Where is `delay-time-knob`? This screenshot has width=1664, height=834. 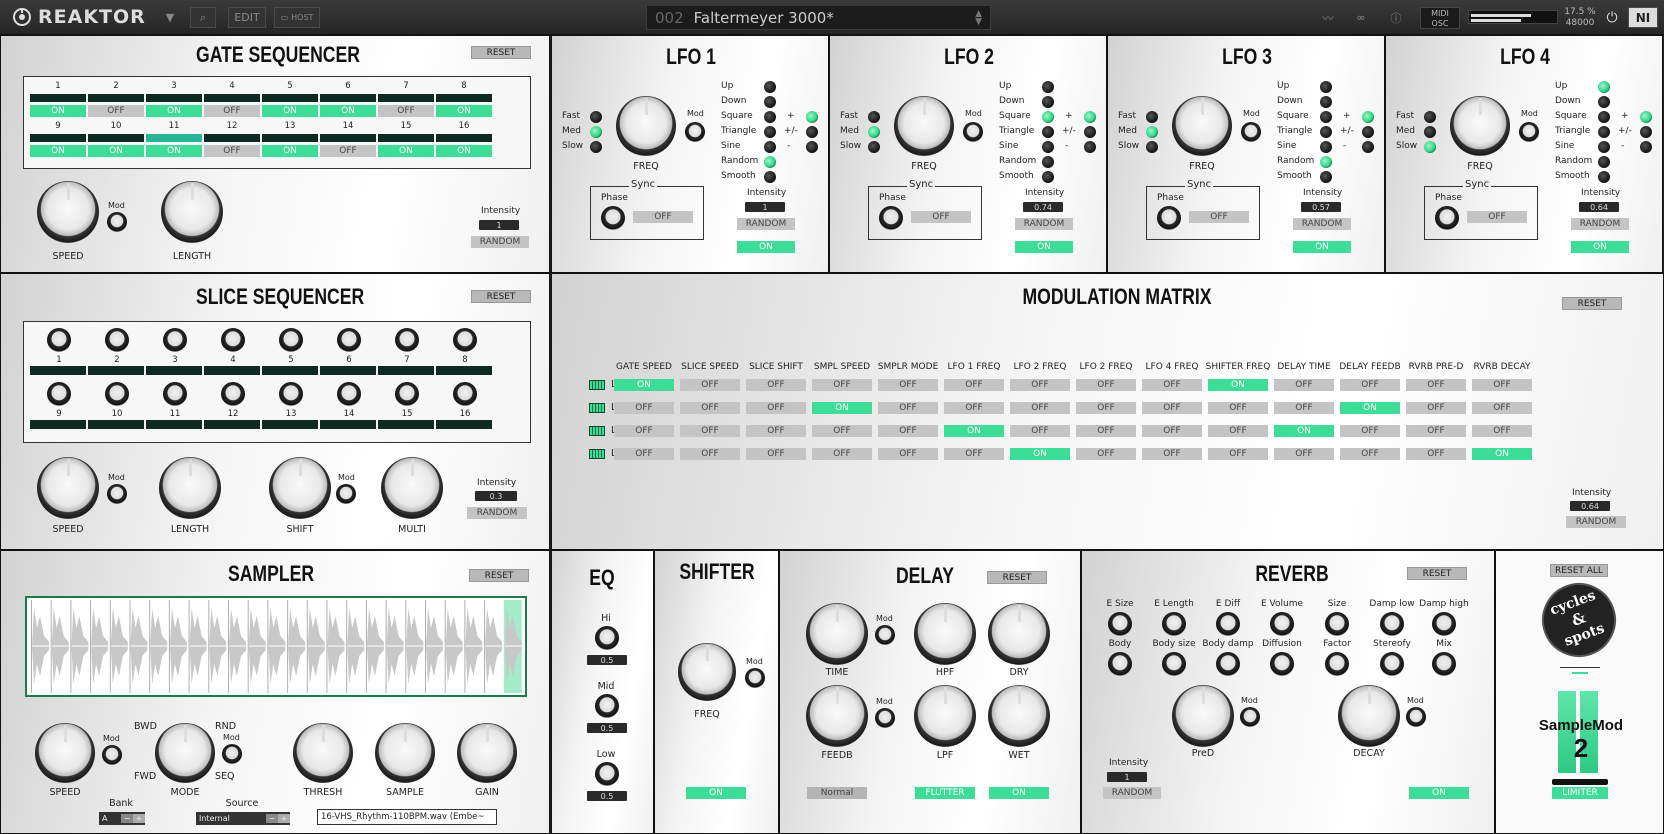 delay-time-knob is located at coordinates (837, 634).